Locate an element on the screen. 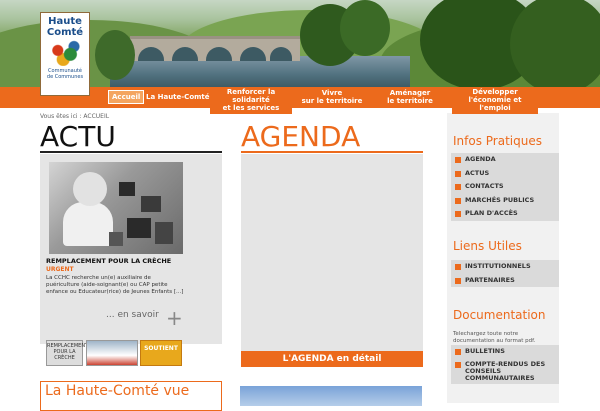  bridge-illustration is located at coordinates (215, 48).